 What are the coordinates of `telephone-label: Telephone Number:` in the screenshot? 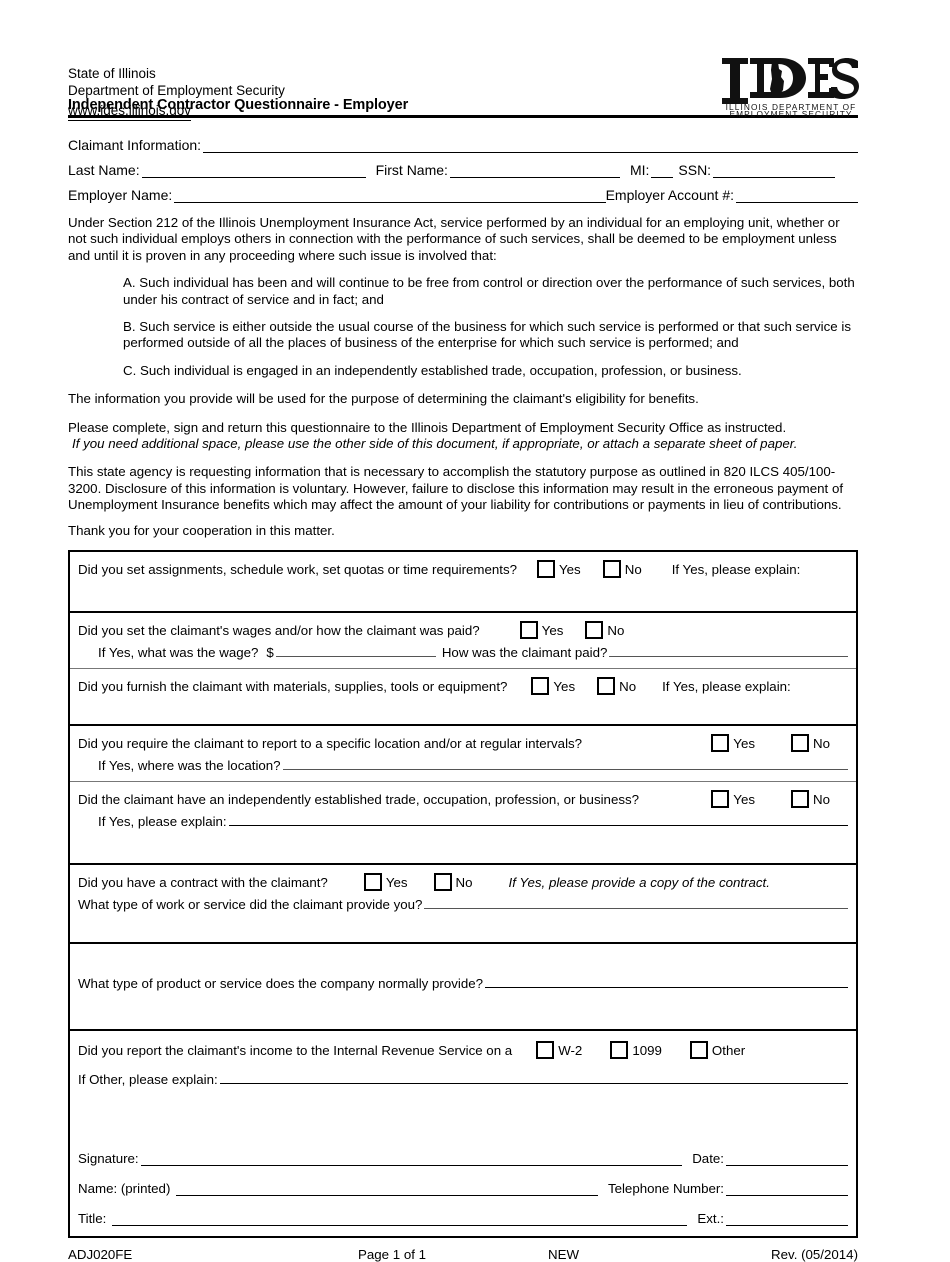 It's located at (665, 1189).